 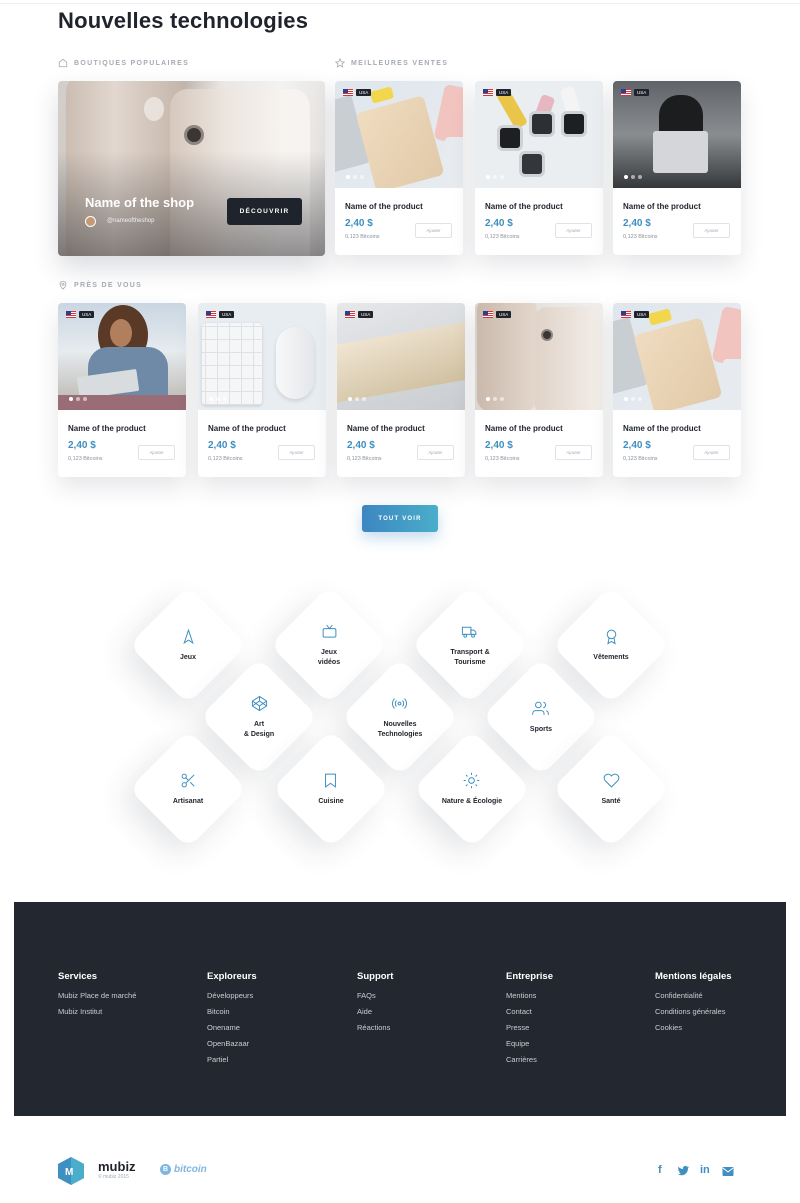 What do you see at coordinates (183, 1169) in the screenshot?
I see `bitcoin-logo: Bbitcoin` at bounding box center [183, 1169].